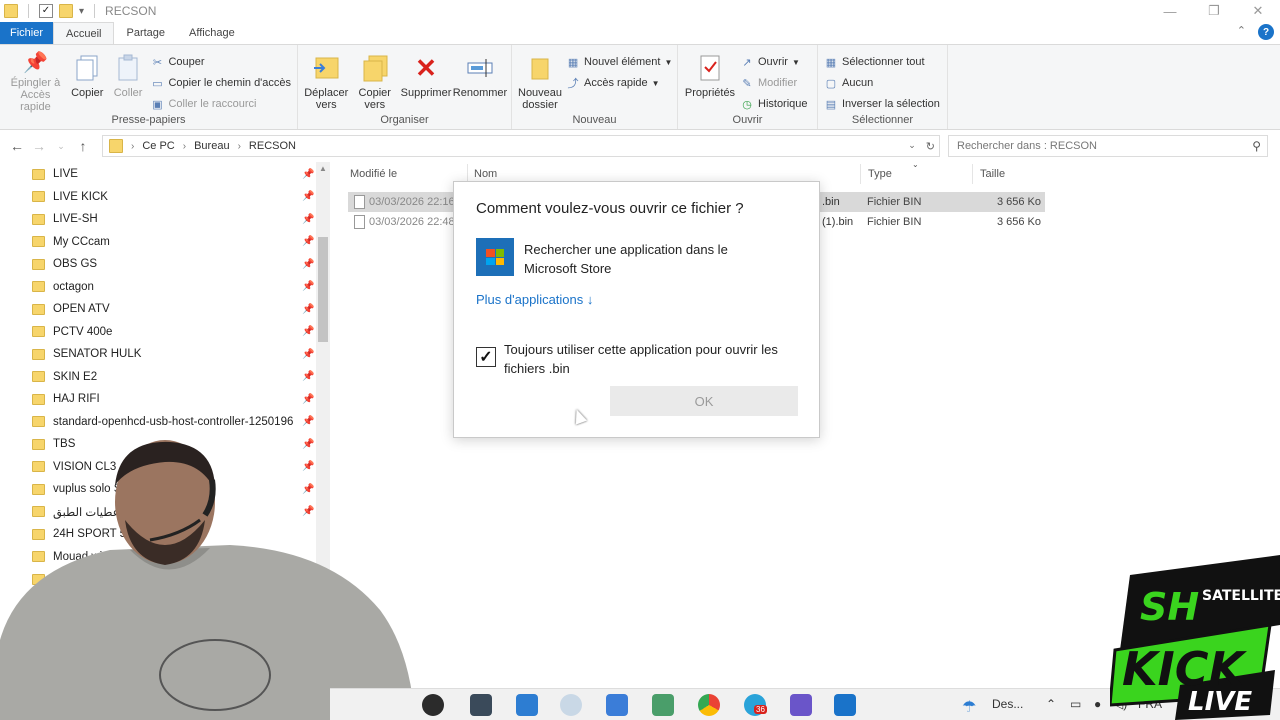 This screenshot has height=720, width=1280. What do you see at coordinates (882, 62) in the screenshot?
I see `select-all-button: ▦ Sélectionner tout` at bounding box center [882, 62].